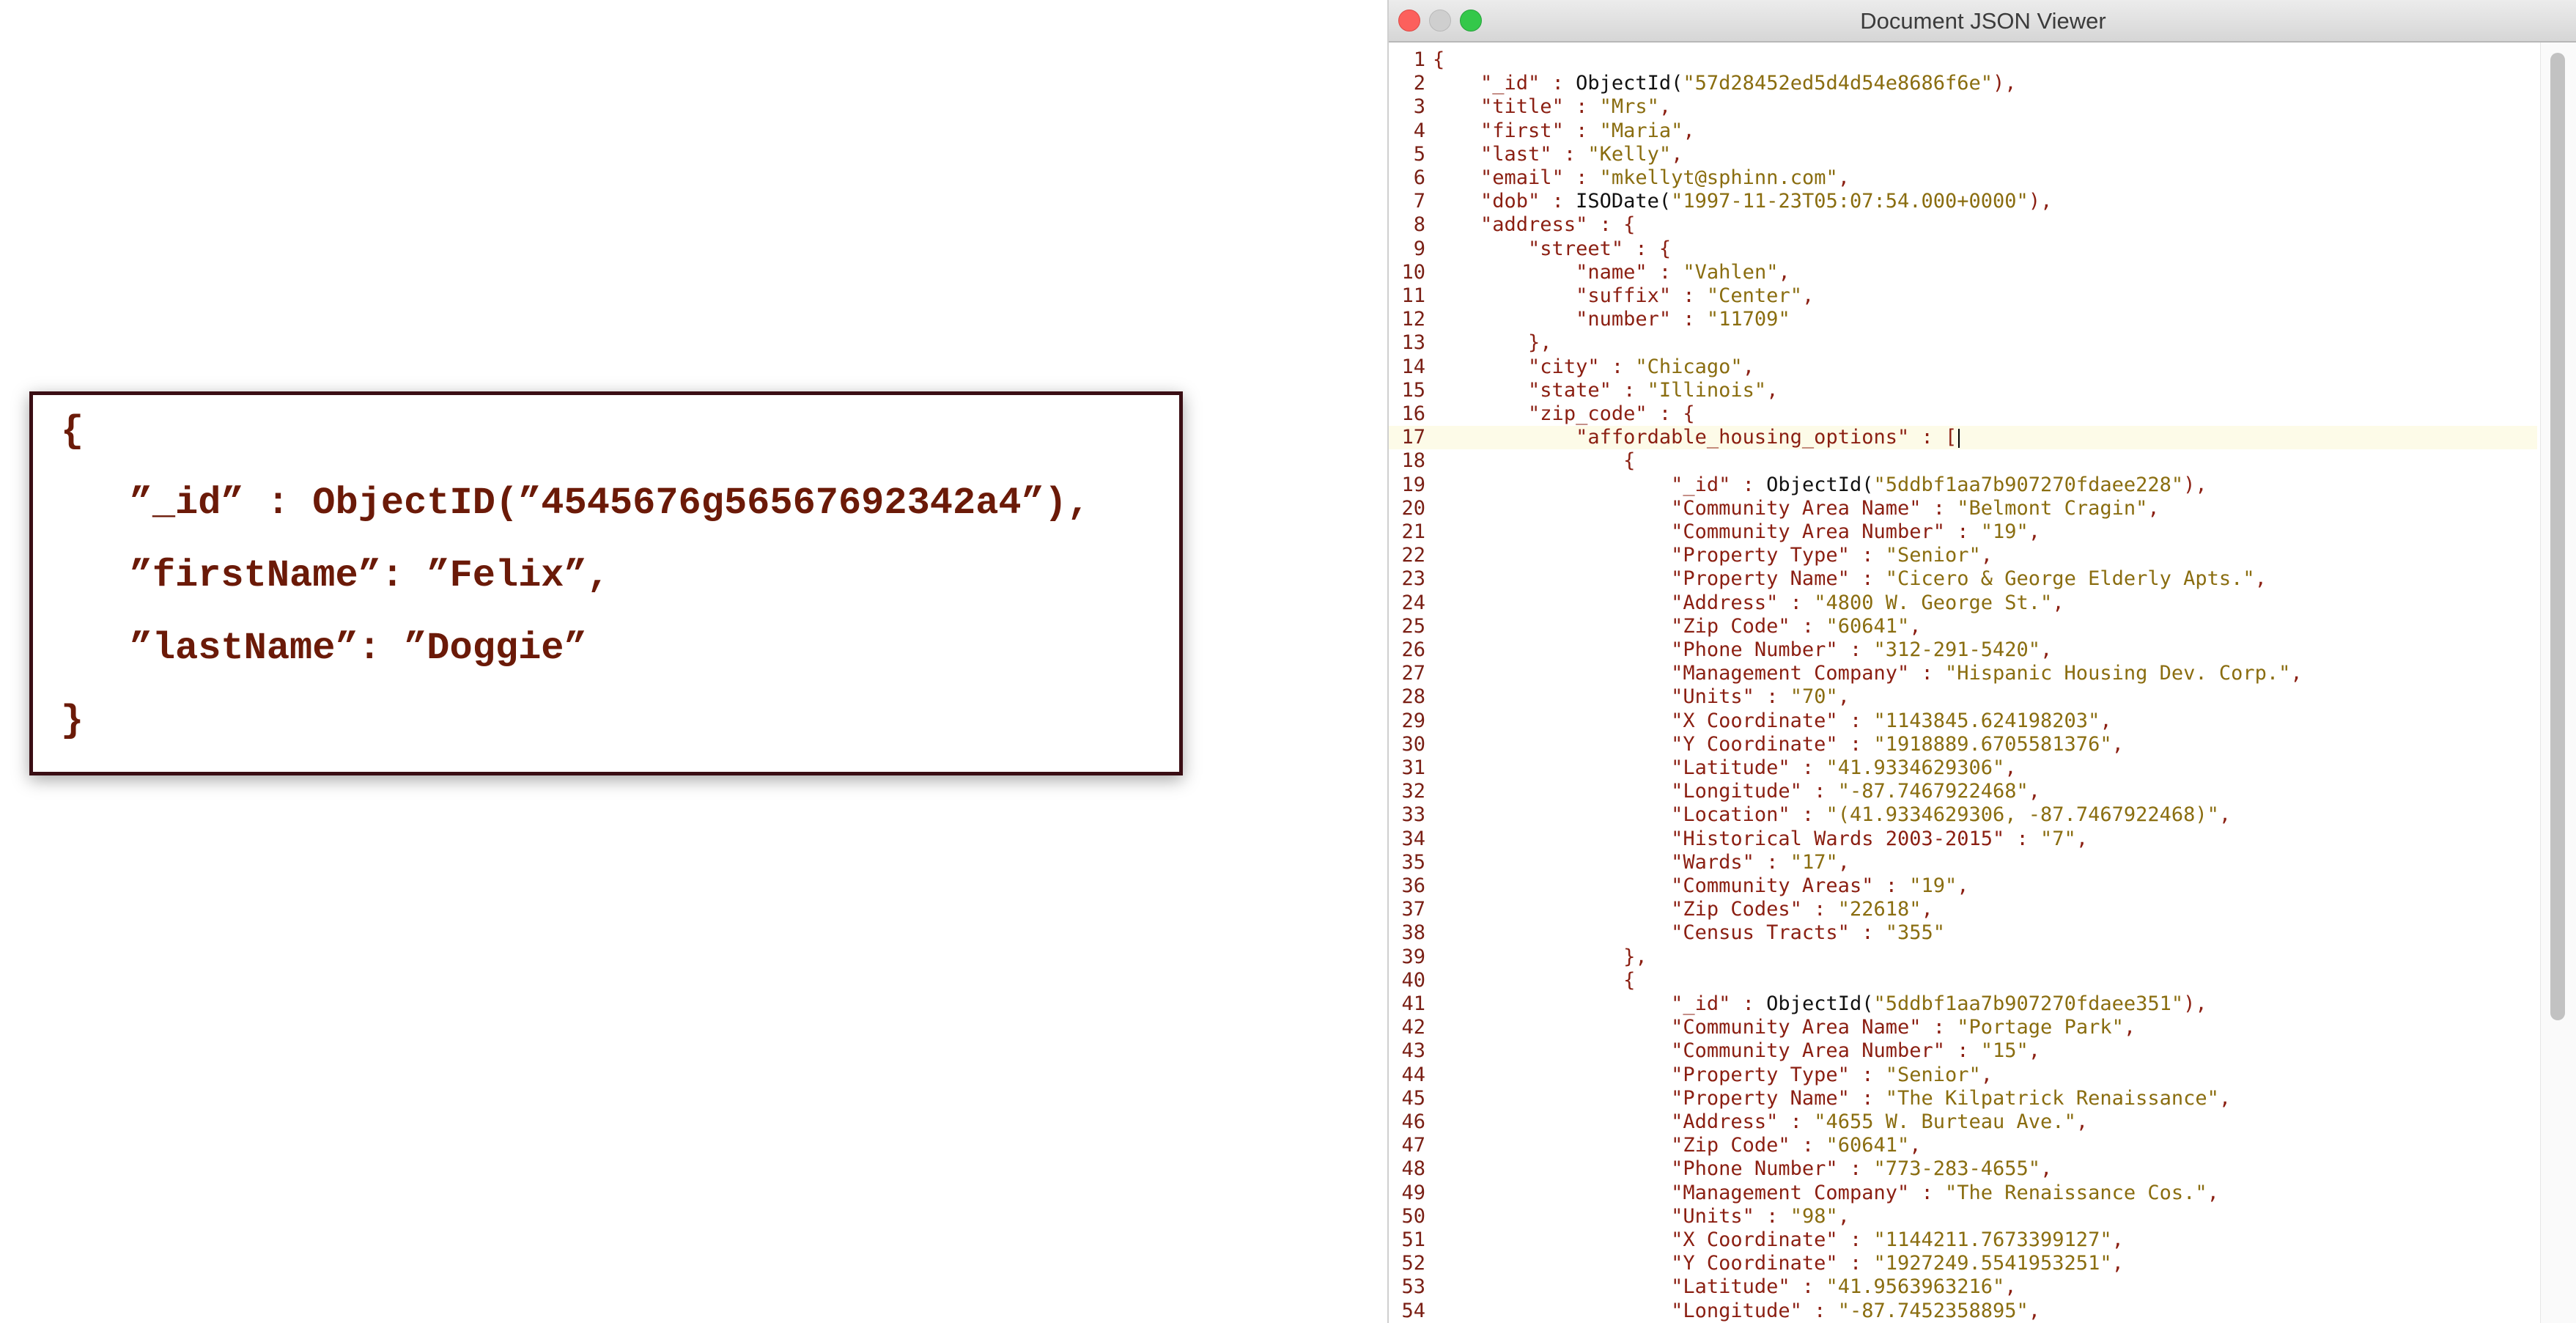 The image size is (2576, 1323). I want to click on vertical-scrollbar, so click(2558, 683).